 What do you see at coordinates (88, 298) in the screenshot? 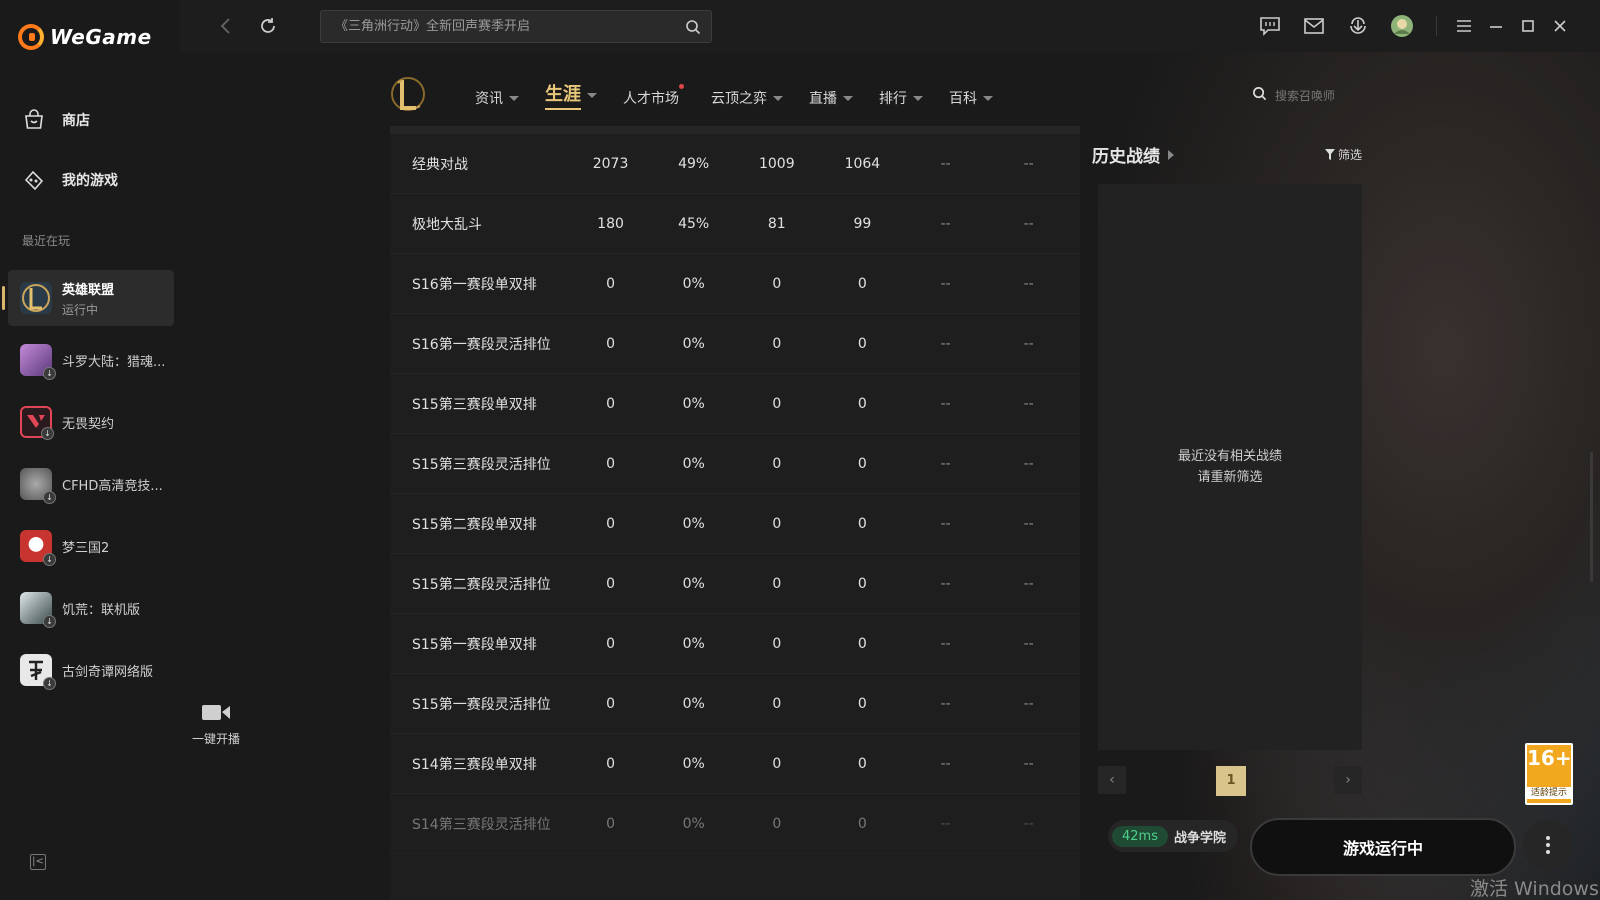
I see `game-item-lol: 英雄联盟 运行中` at bounding box center [88, 298].